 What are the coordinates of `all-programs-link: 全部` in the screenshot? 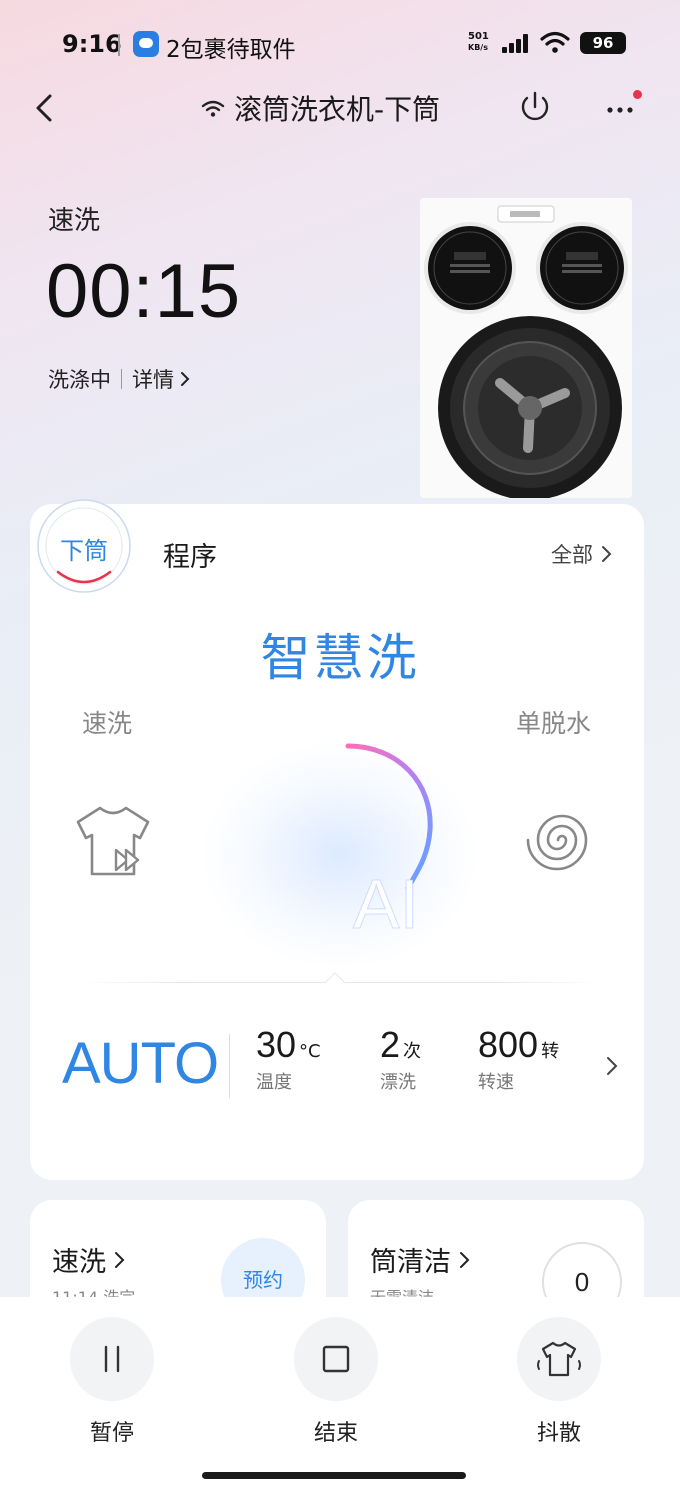 It's located at (583, 554).